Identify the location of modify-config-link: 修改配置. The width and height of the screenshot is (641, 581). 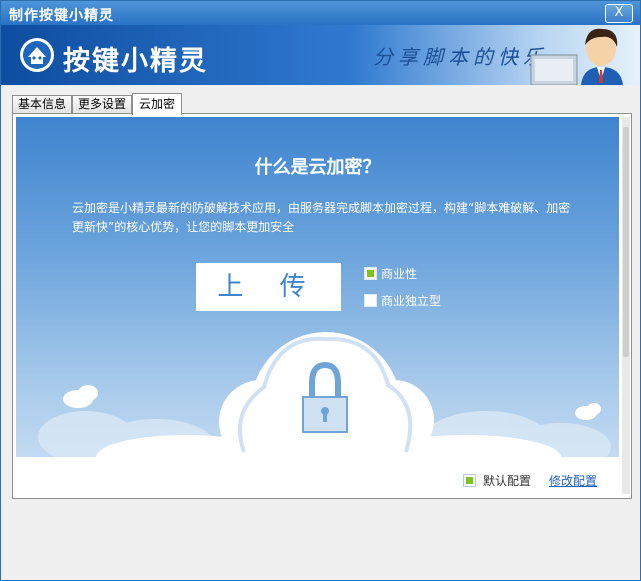
(573, 480).